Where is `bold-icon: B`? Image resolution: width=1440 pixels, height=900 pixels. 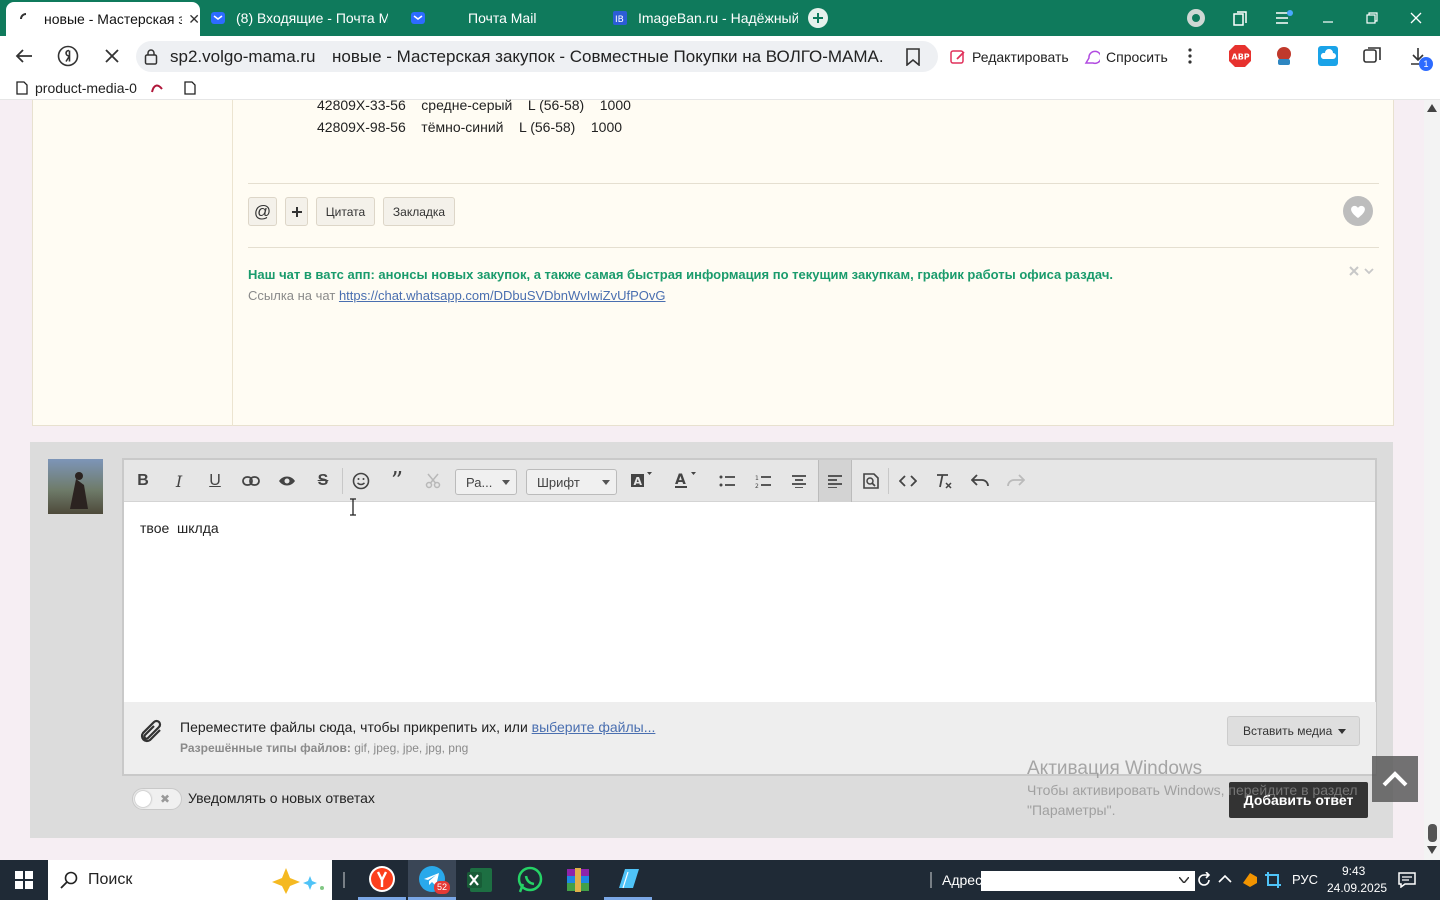
bold-icon: B is located at coordinates (143, 481).